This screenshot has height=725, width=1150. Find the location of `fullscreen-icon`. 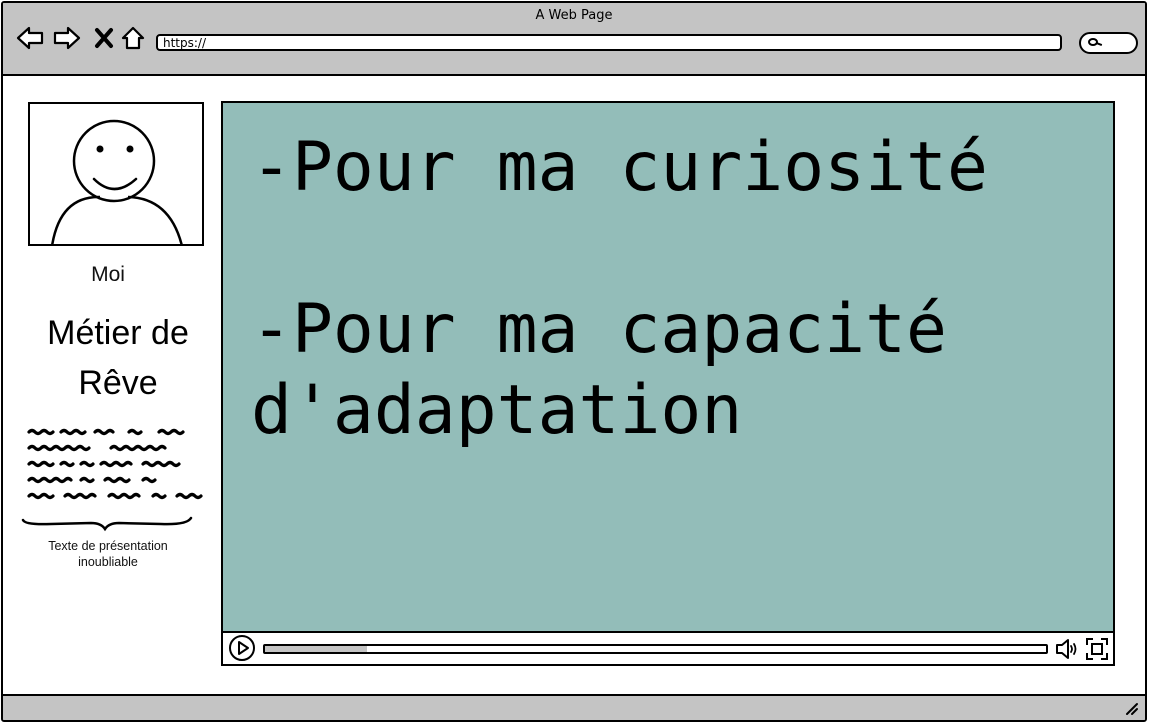

fullscreen-icon is located at coordinates (1097, 649).